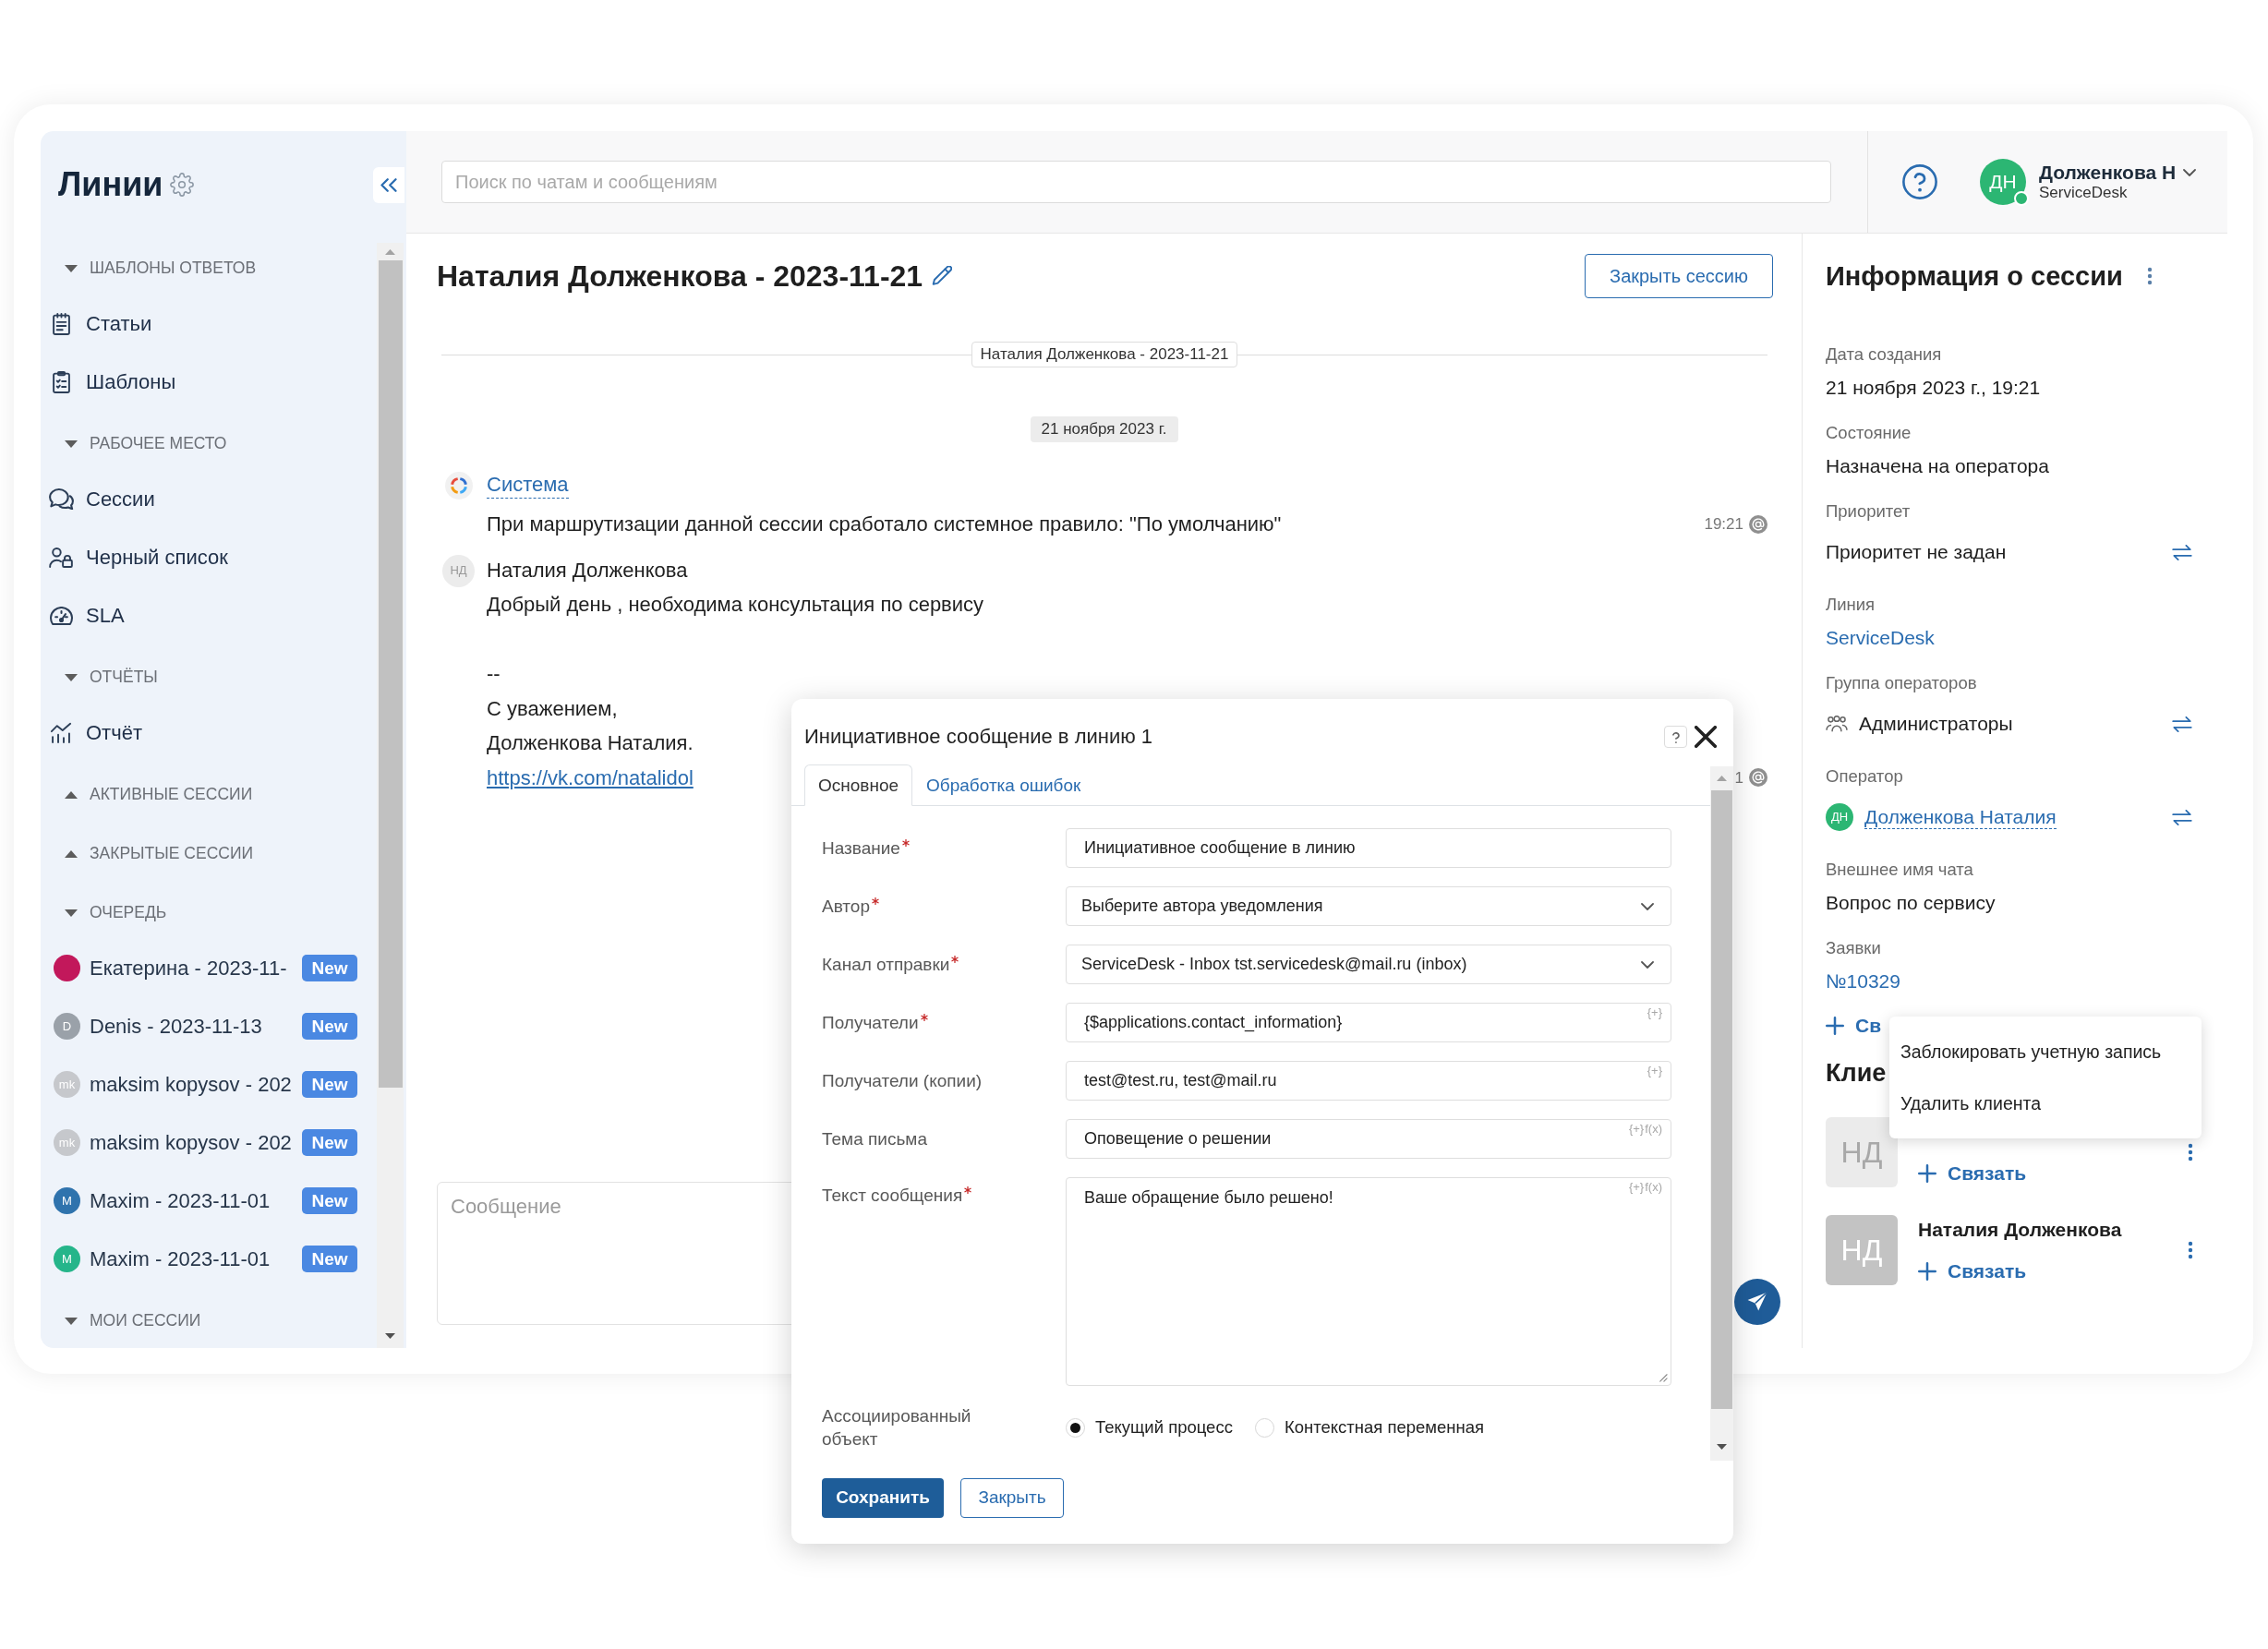  Describe the element at coordinates (1854, 948) in the screenshot. I see `field-label: Заявки` at that location.